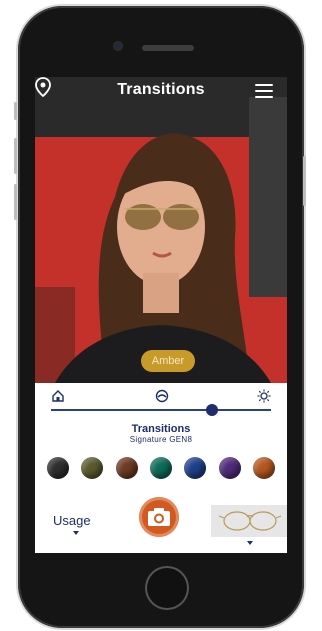 This screenshot has height=631, width=322. I want to click on earpiece-speaker, so click(168, 48).